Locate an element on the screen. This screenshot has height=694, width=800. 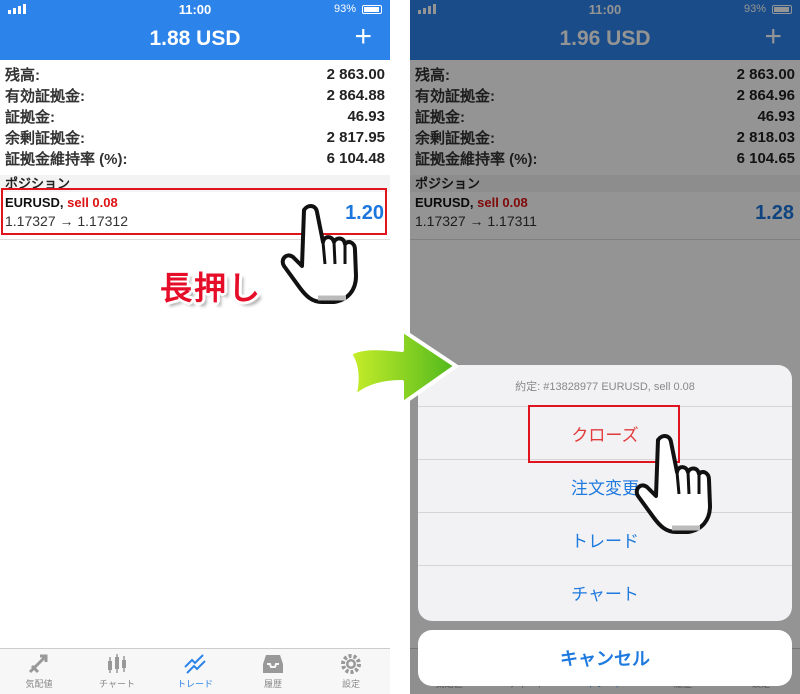
action-sheet-header: 約定: #13828977 EURUSD, sell 0.08 is located at coordinates (605, 386).